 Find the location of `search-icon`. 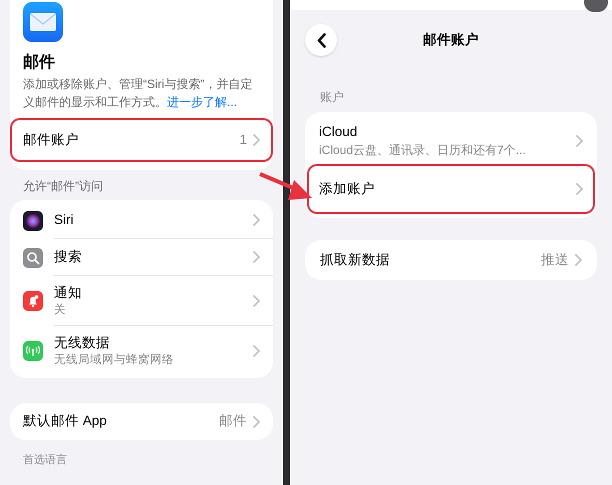

search-icon is located at coordinates (33, 258).